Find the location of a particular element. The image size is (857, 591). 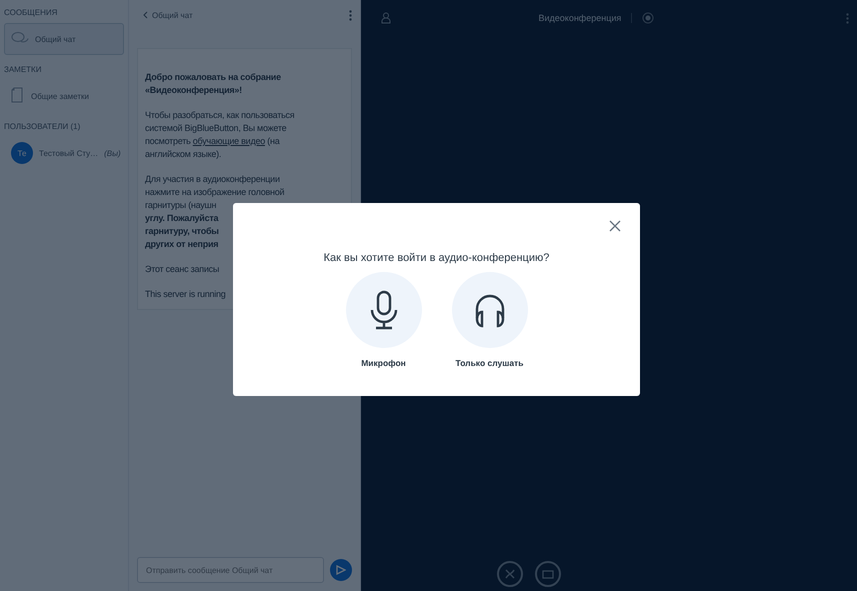

audio-button is located at coordinates (510, 574).